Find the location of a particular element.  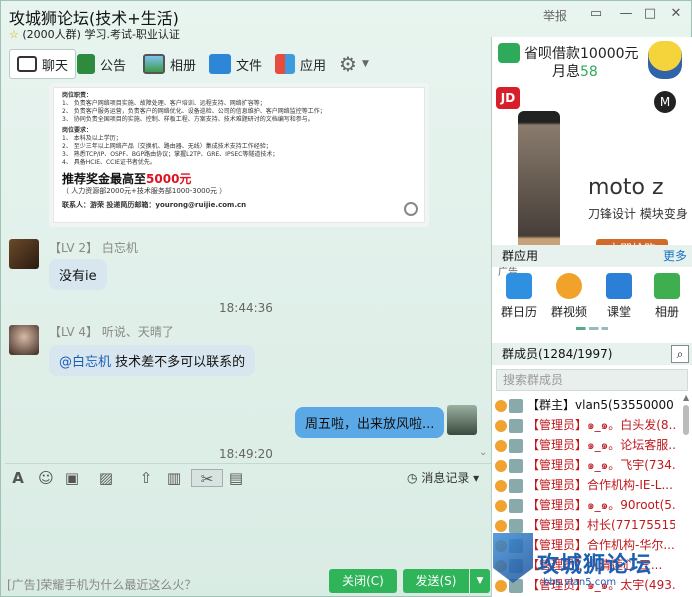

timestamp: 18:49:20 is located at coordinates (246, 454).